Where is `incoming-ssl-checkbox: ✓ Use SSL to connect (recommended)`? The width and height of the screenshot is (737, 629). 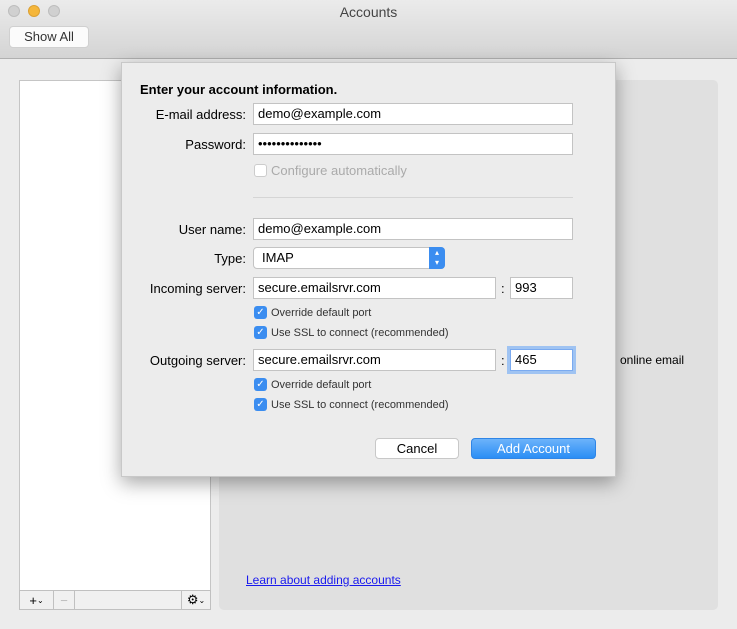
incoming-ssl-checkbox: ✓ Use SSL to connect (recommended) is located at coordinates (351, 332).